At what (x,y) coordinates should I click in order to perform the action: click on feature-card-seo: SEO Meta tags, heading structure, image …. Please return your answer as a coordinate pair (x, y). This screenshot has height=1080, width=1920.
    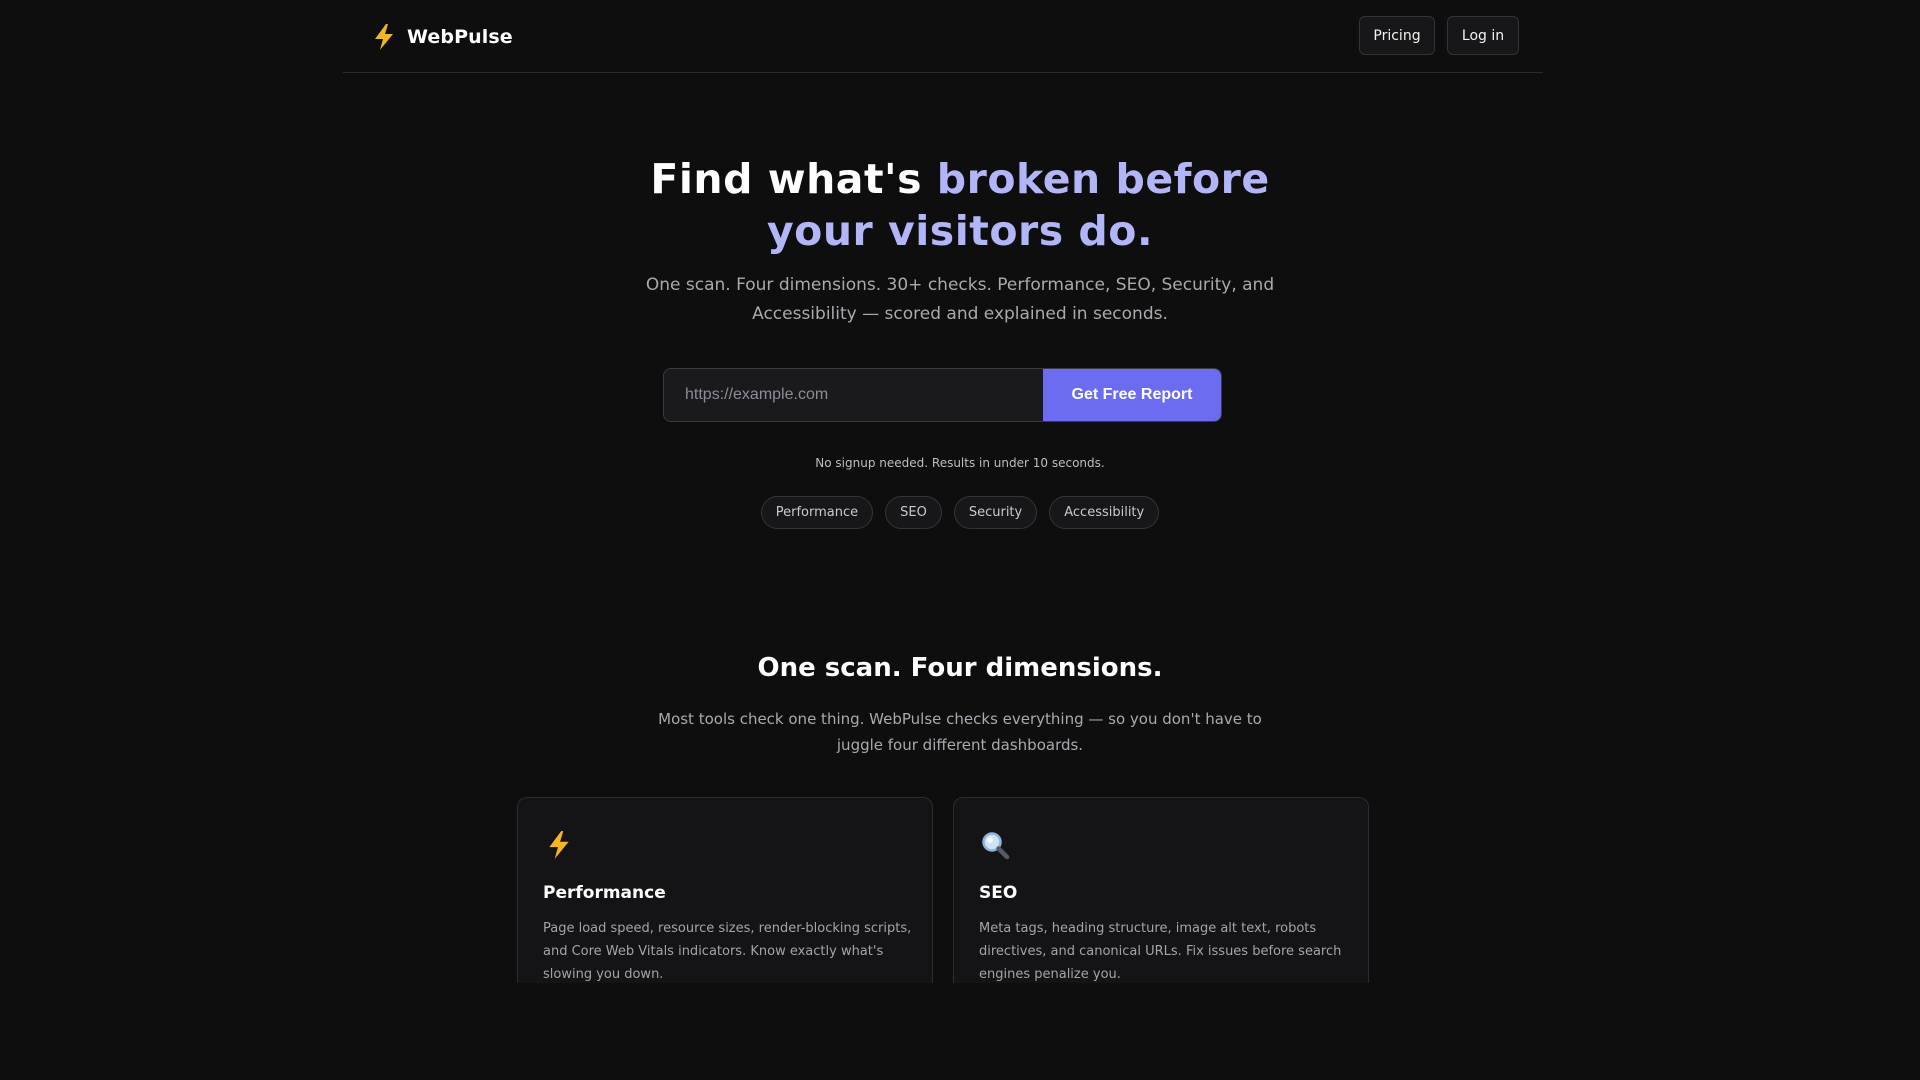
    Looking at the image, I should click on (1161, 890).